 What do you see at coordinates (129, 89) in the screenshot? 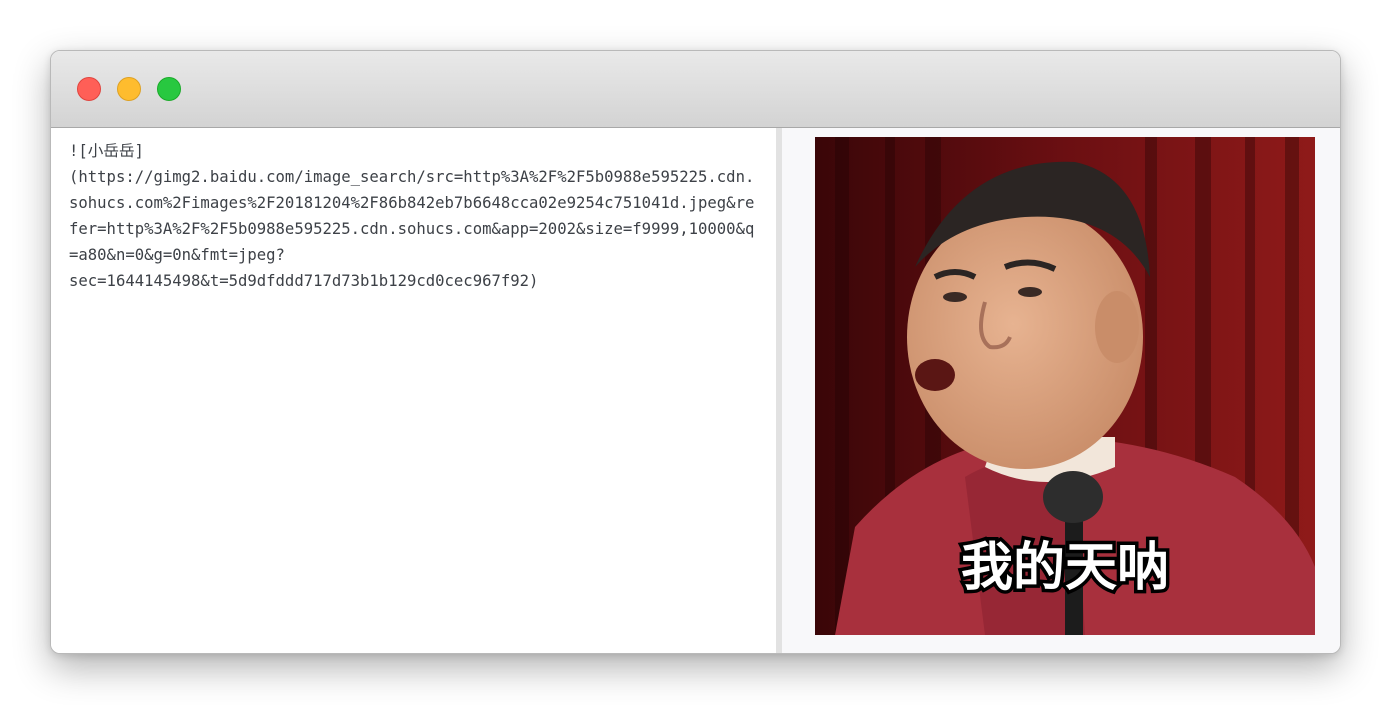
I see `minimize-button` at bounding box center [129, 89].